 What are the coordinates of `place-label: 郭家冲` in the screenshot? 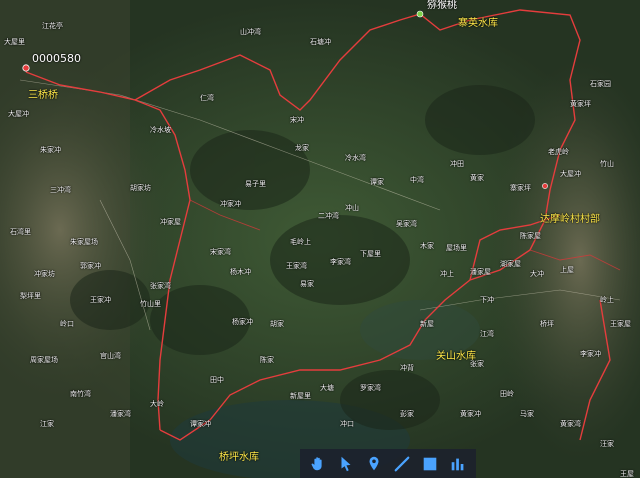 It's located at (90, 266).